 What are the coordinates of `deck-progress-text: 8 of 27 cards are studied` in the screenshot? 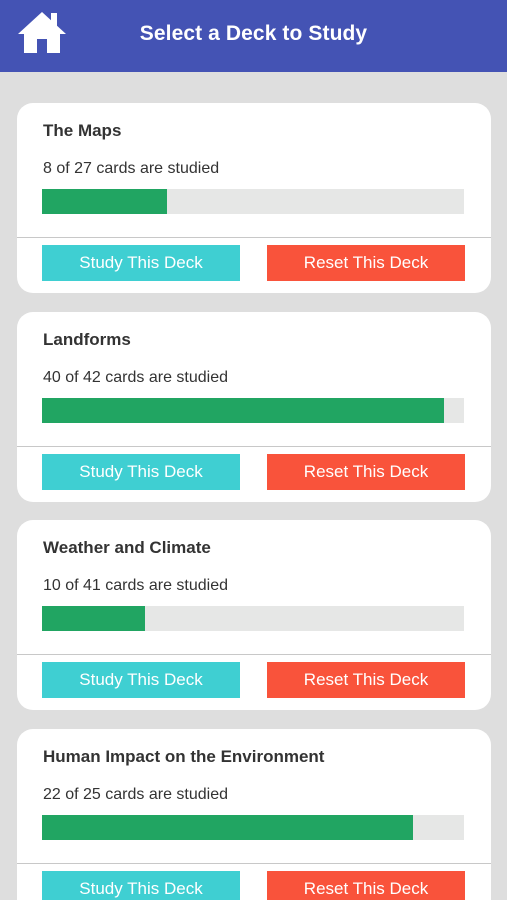 It's located at (131, 168).